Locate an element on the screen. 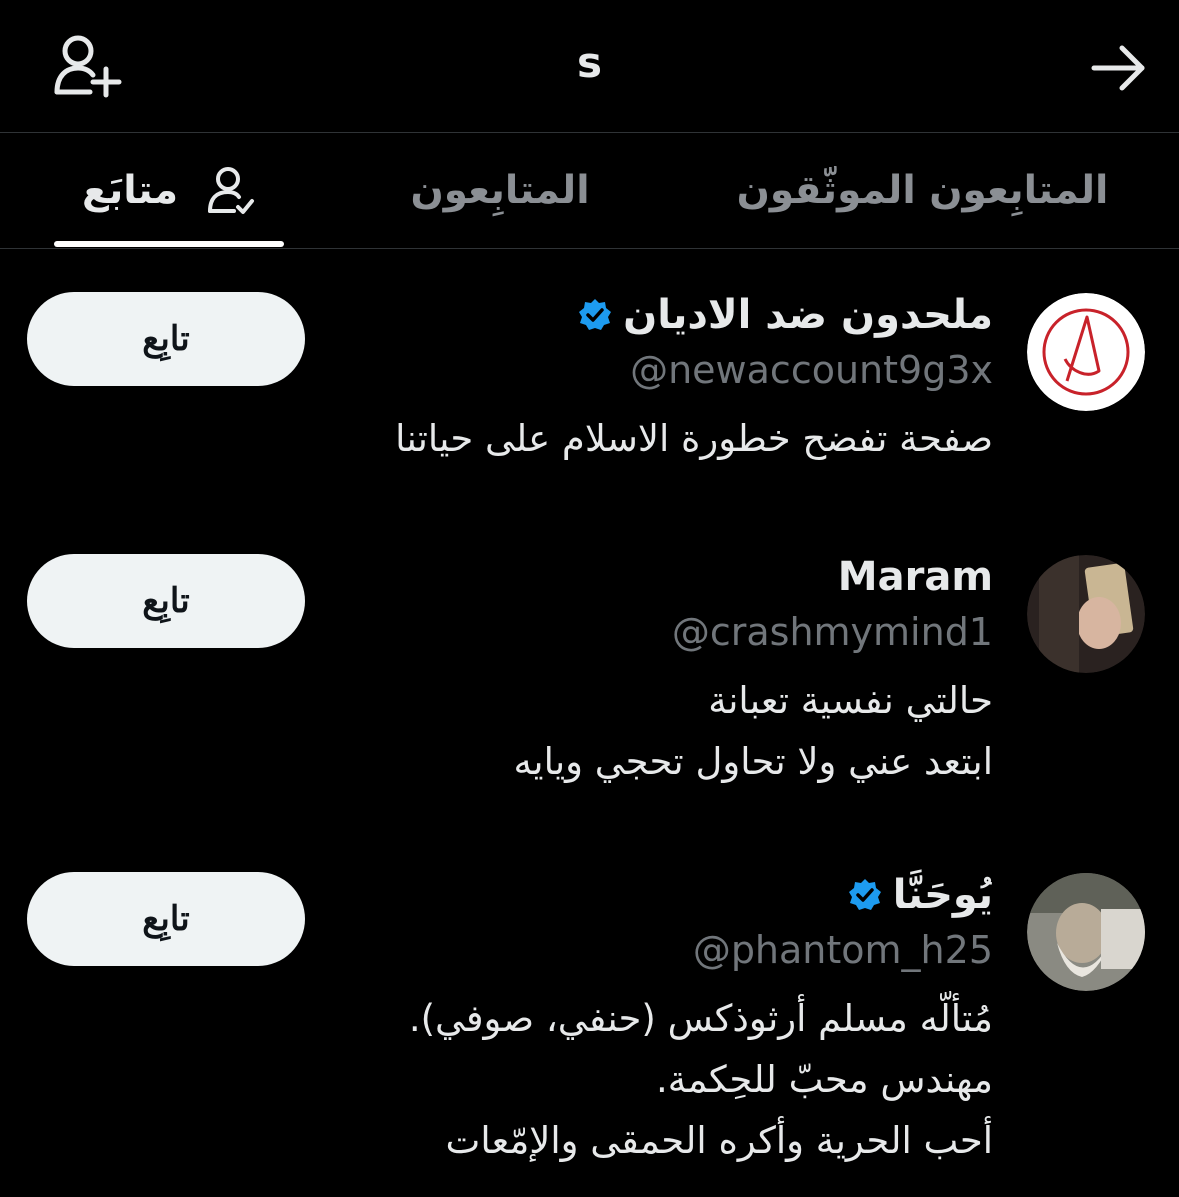 Image resolution: width=1179 pixels, height=1197 pixels. tab-followers: المتابِعون is located at coordinates (500, 190).